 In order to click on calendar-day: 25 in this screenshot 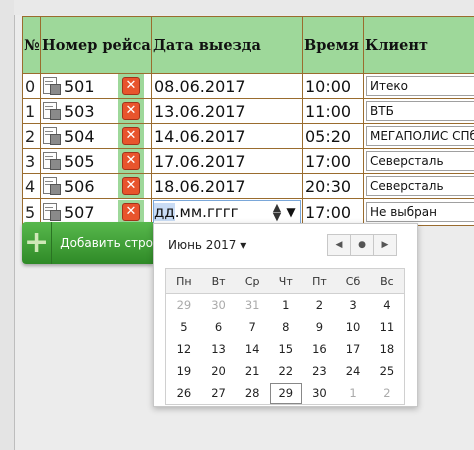, I will do `click(387, 371)`.